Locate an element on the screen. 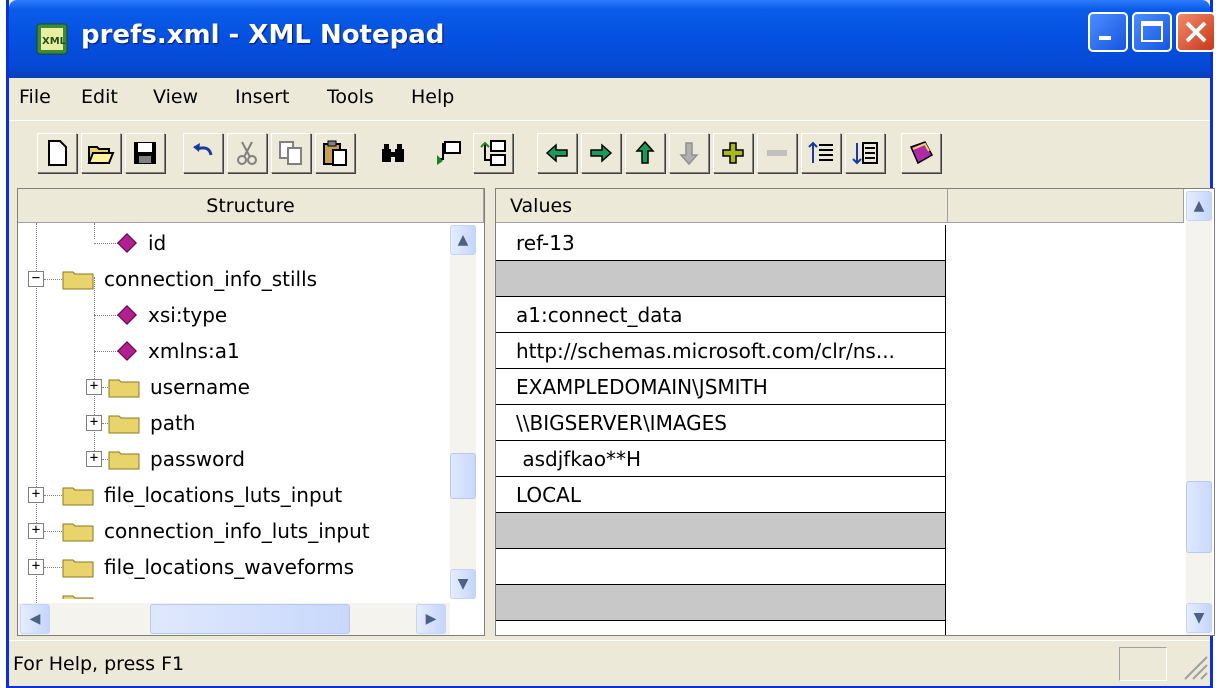 This screenshot has height=688, width=1219. structure-vertical-scrollbar: ▲ ▼ is located at coordinates (463, 412).